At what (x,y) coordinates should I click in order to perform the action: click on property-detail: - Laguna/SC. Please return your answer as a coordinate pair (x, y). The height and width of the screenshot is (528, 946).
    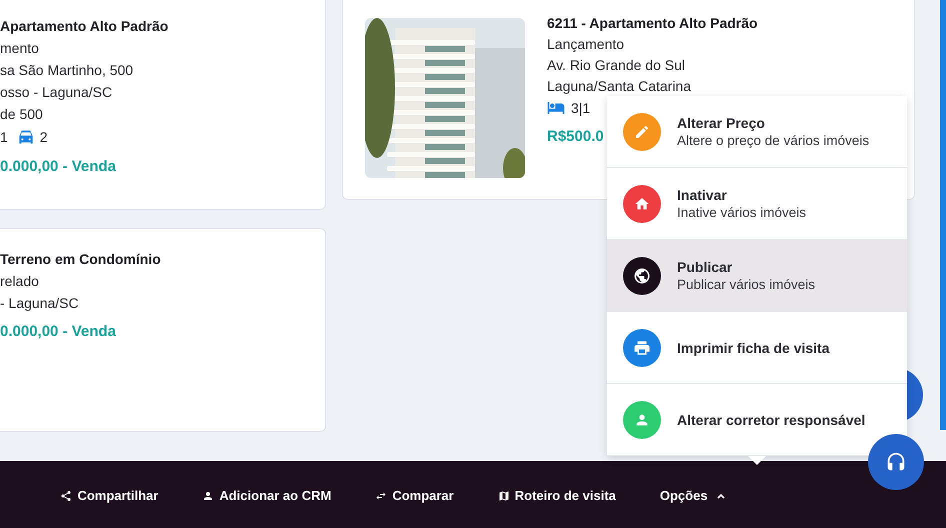
    Looking at the image, I should click on (40, 303).